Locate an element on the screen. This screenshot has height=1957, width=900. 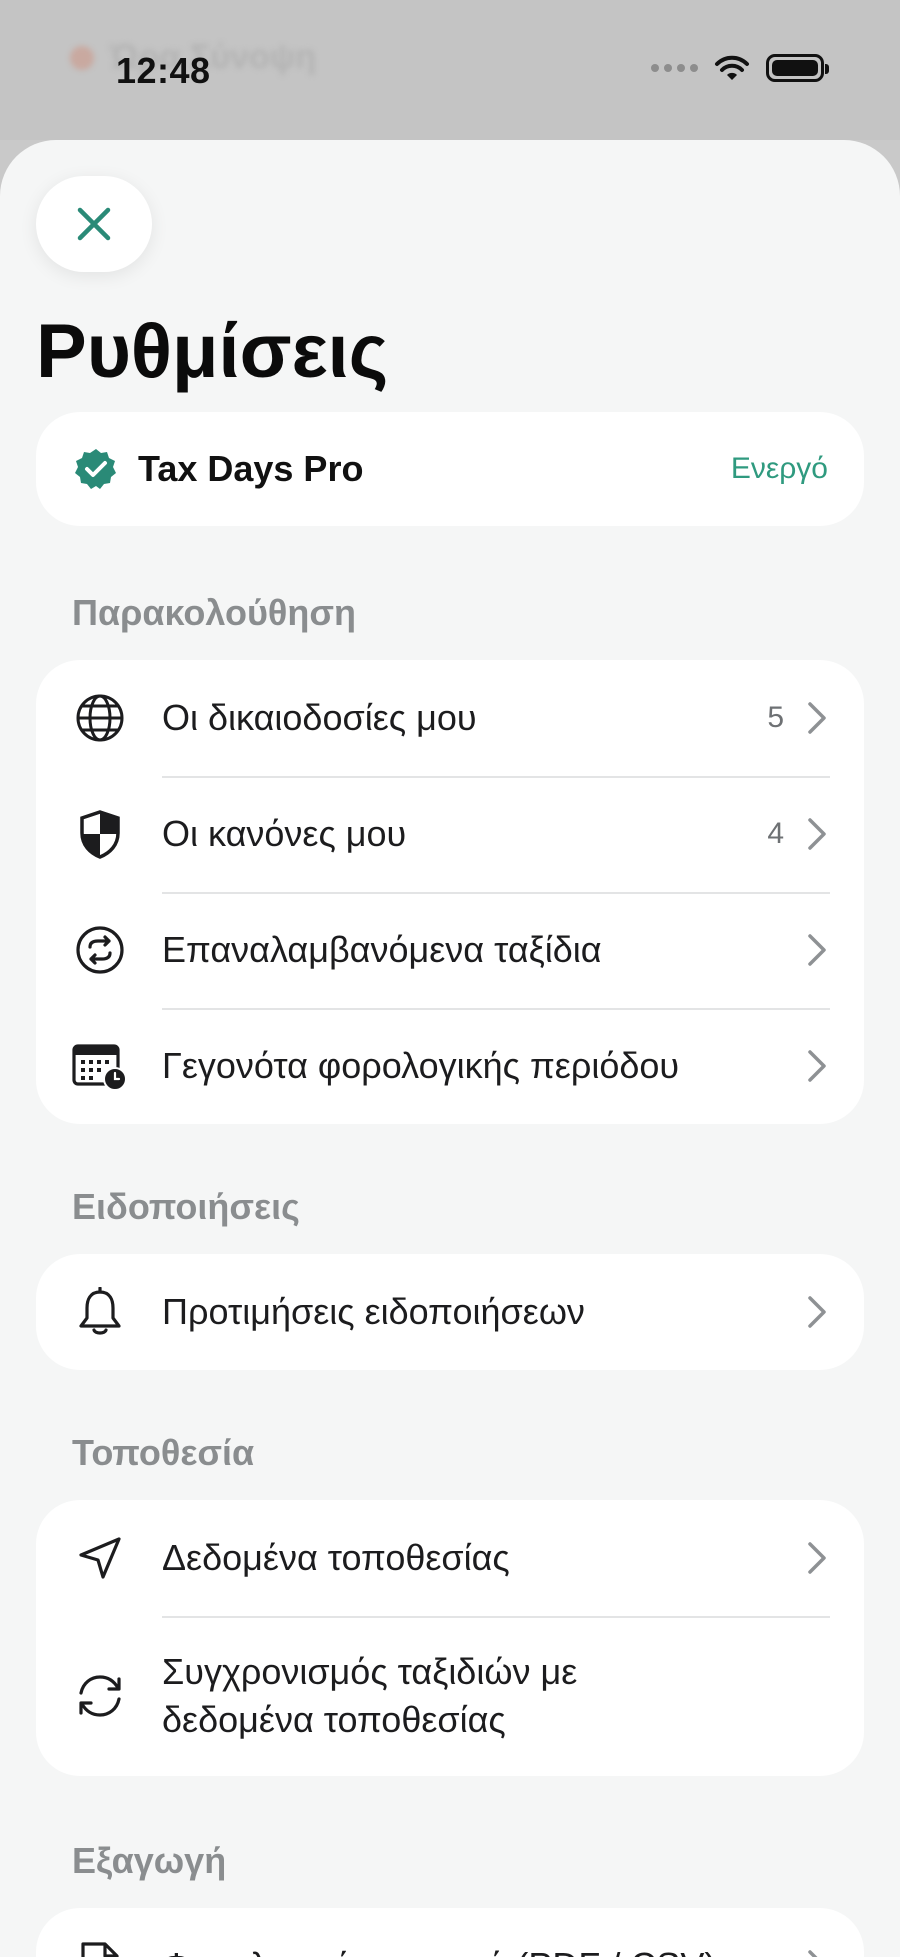
repeat-icon is located at coordinates (100, 950).